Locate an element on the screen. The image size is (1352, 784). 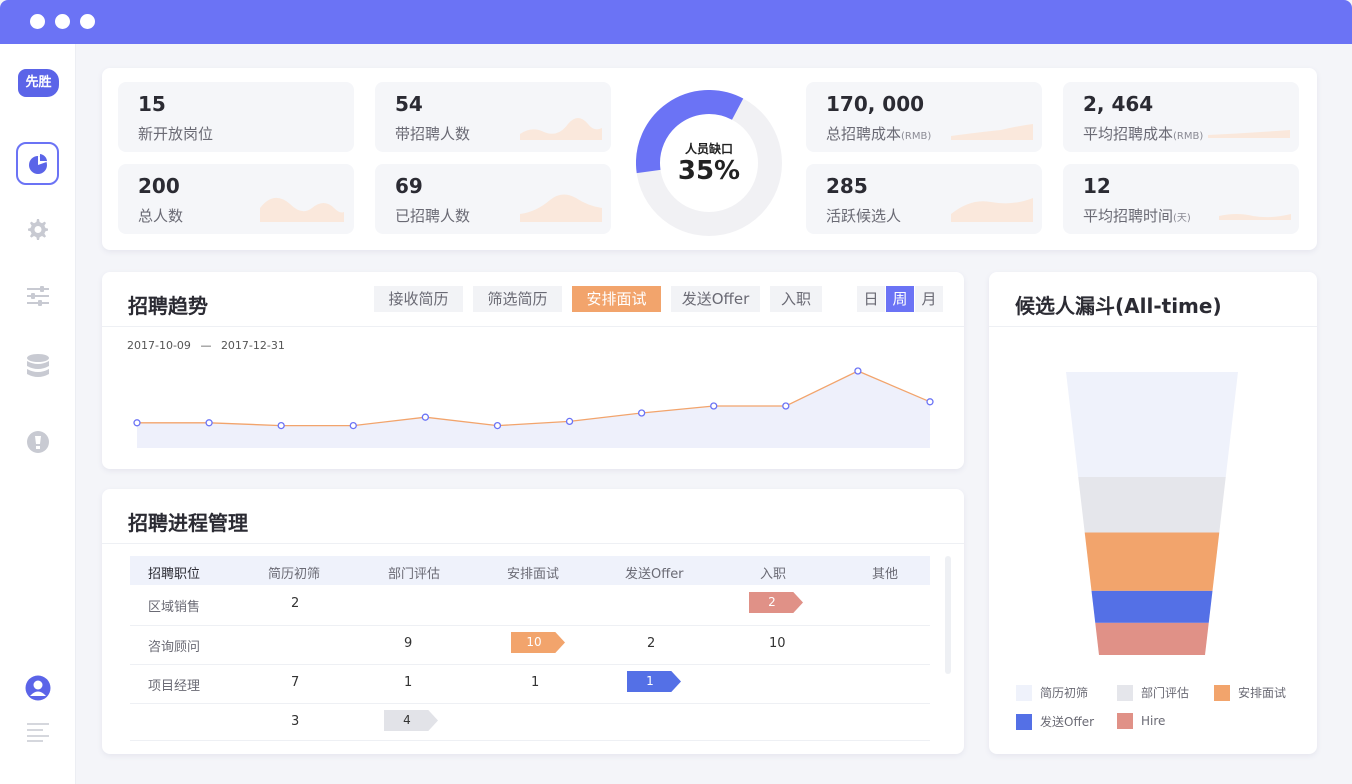
column-header: 招聘职位 is located at coordinates (174, 574).